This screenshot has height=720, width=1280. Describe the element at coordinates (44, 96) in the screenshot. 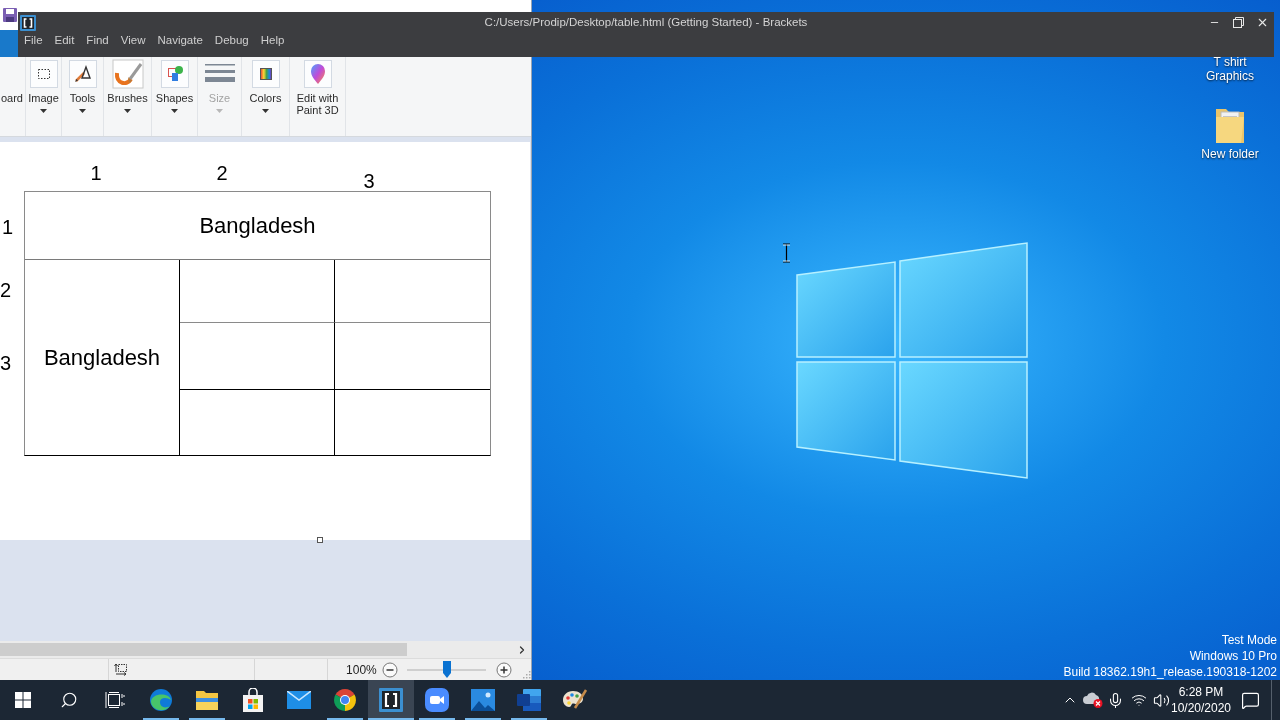

I see `ribbon-button: Image` at that location.